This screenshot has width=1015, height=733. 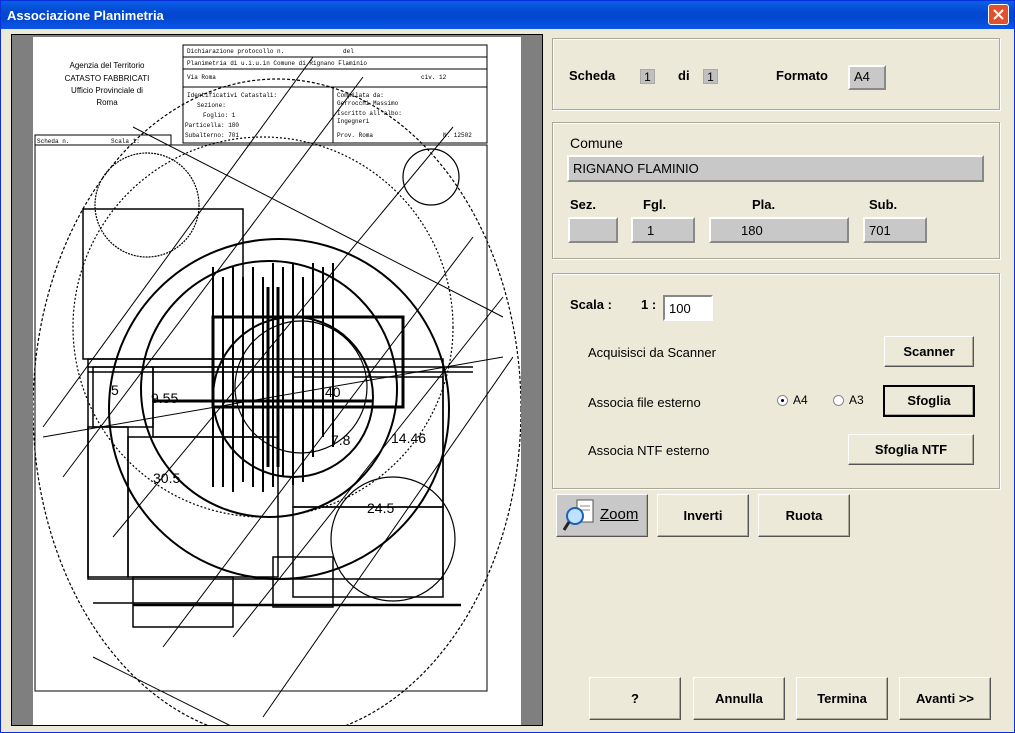 I want to click on scheda-label: Scheda, so click(x=592, y=75).